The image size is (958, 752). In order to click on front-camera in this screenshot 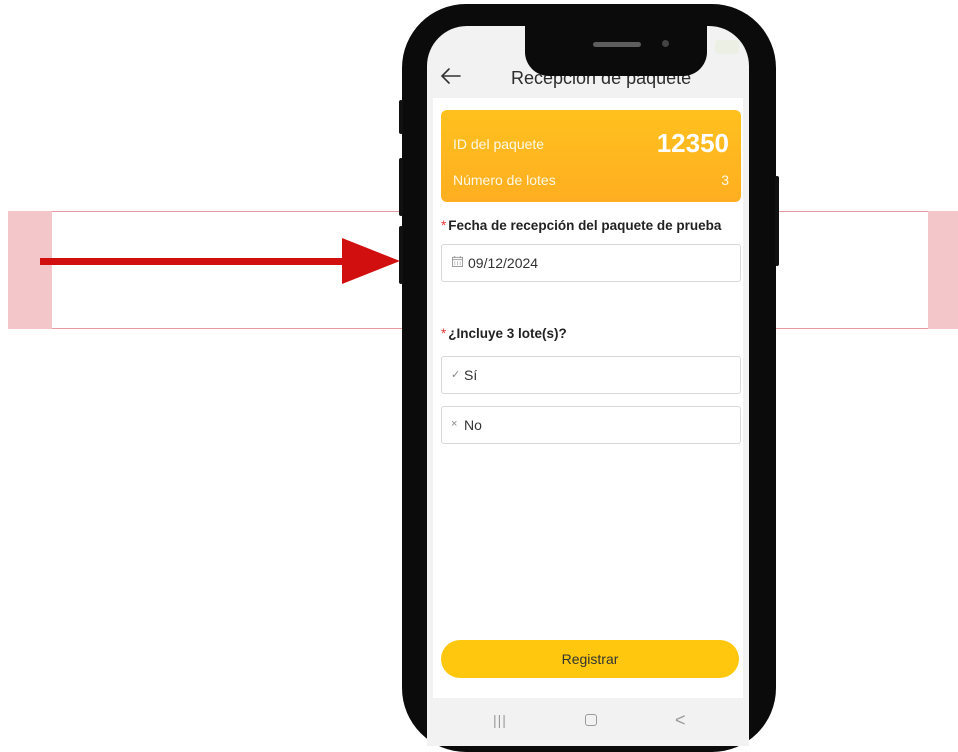, I will do `click(665, 43)`.